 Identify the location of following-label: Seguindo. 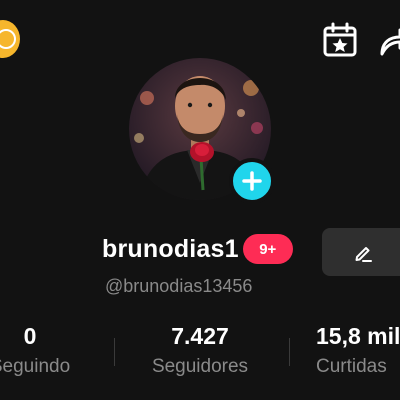
(35, 366).